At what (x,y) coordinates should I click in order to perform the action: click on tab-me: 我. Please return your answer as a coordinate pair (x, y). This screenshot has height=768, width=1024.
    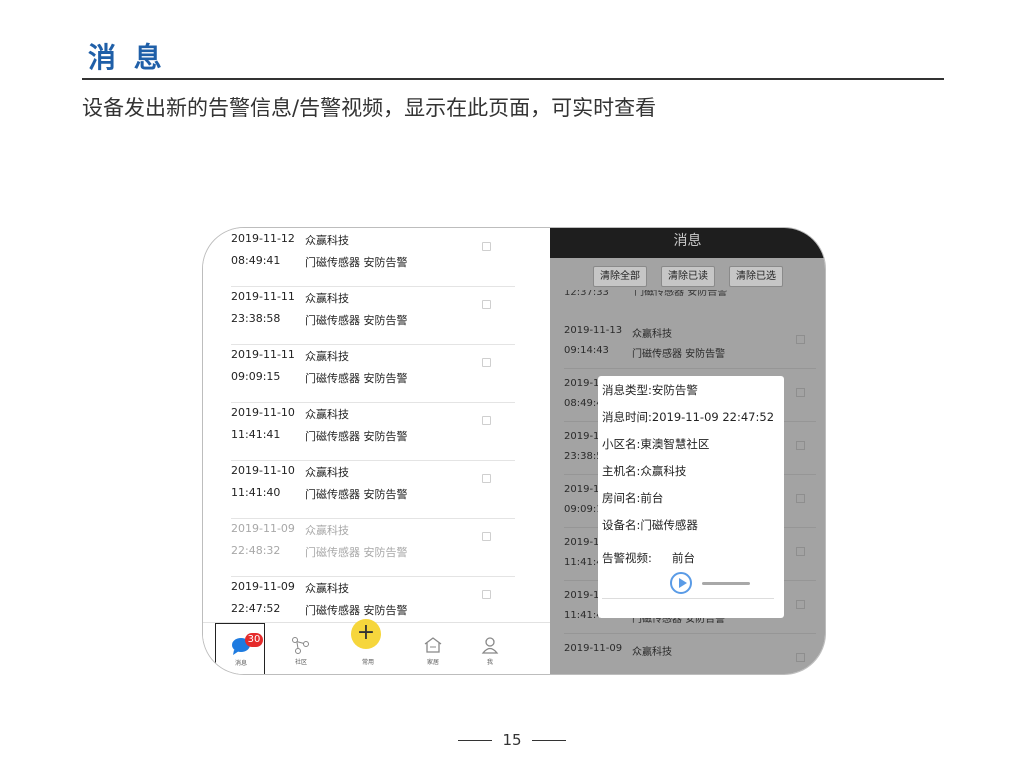
    Looking at the image, I should click on (490, 648).